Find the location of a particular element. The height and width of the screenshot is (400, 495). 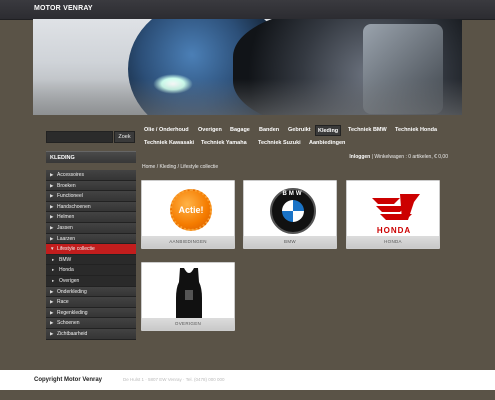

search-button: Zoek is located at coordinates (124, 137).